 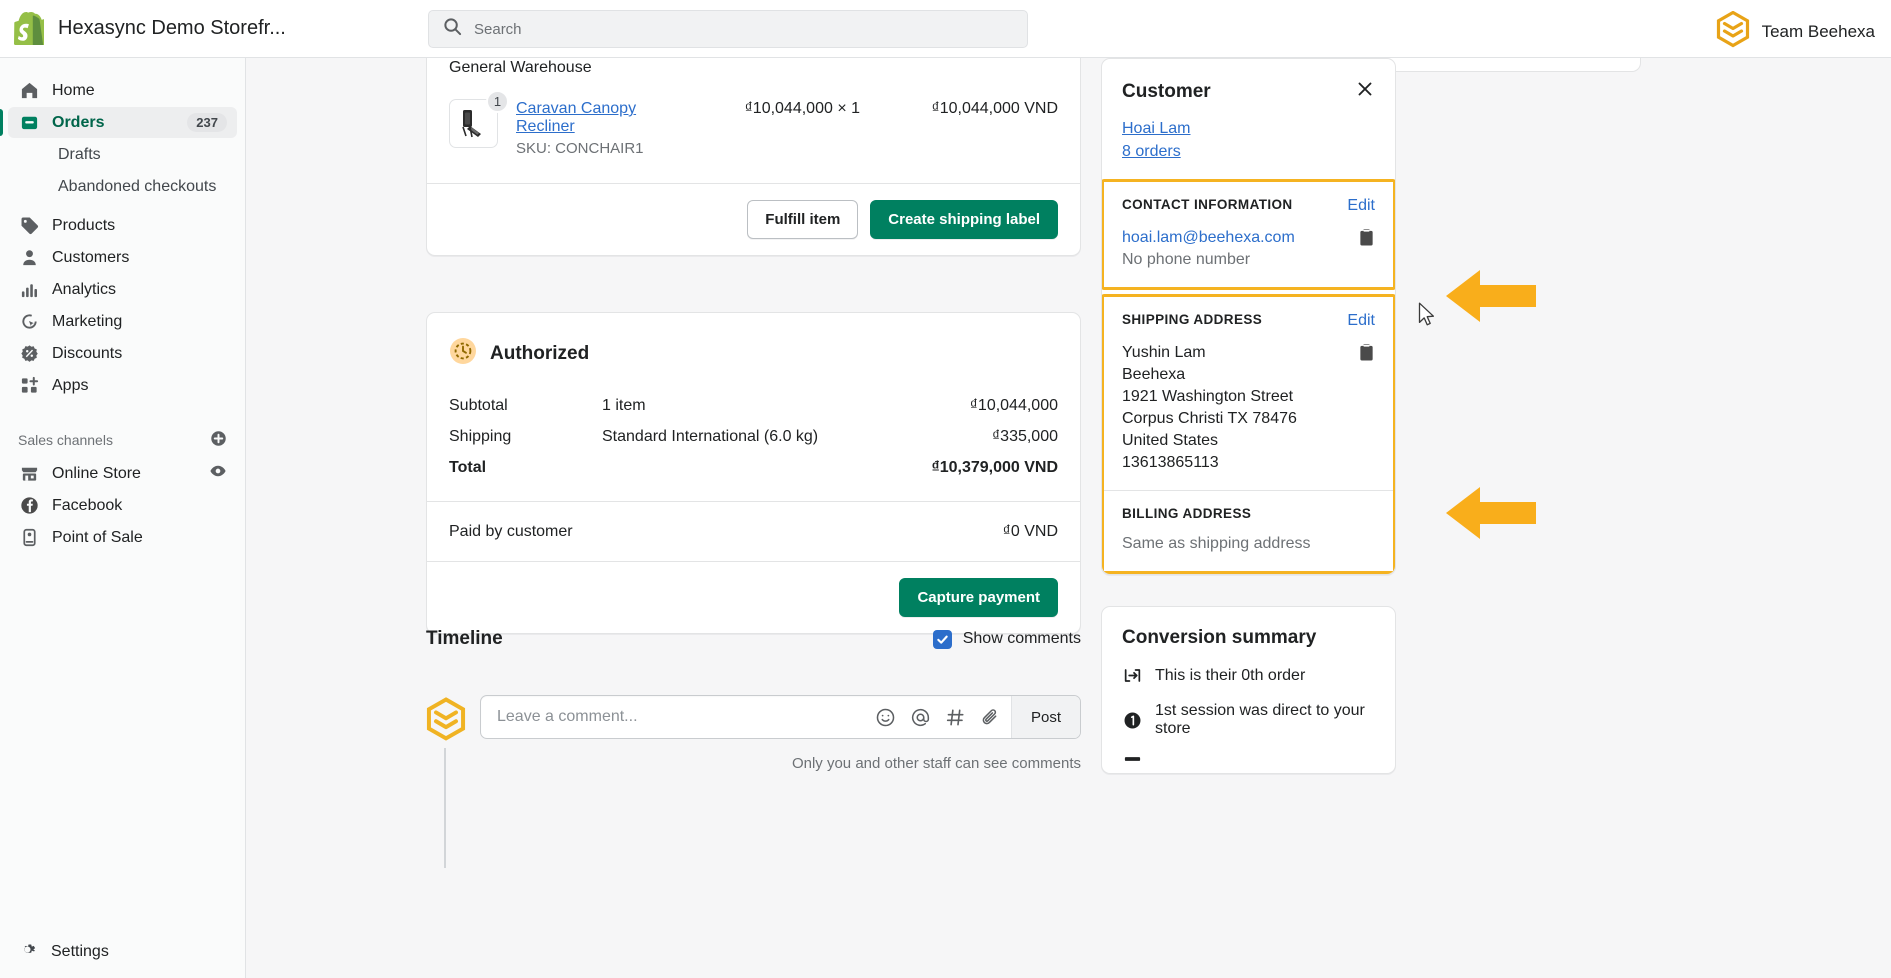 What do you see at coordinates (479, 119) in the screenshot?
I see `recliner-chair-photo: 1` at bounding box center [479, 119].